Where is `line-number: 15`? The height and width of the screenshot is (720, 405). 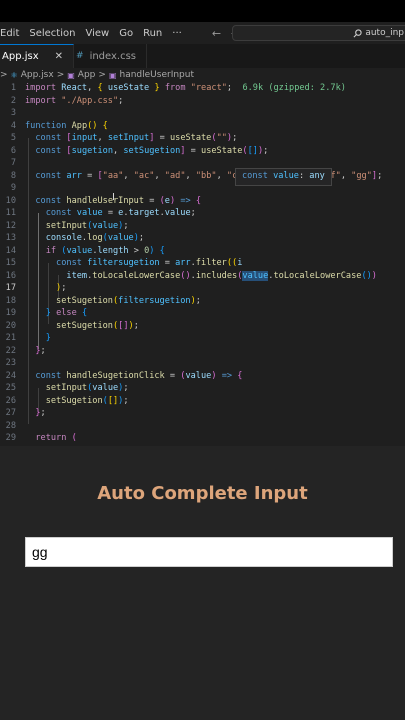 line-number: 15 is located at coordinates (10, 263).